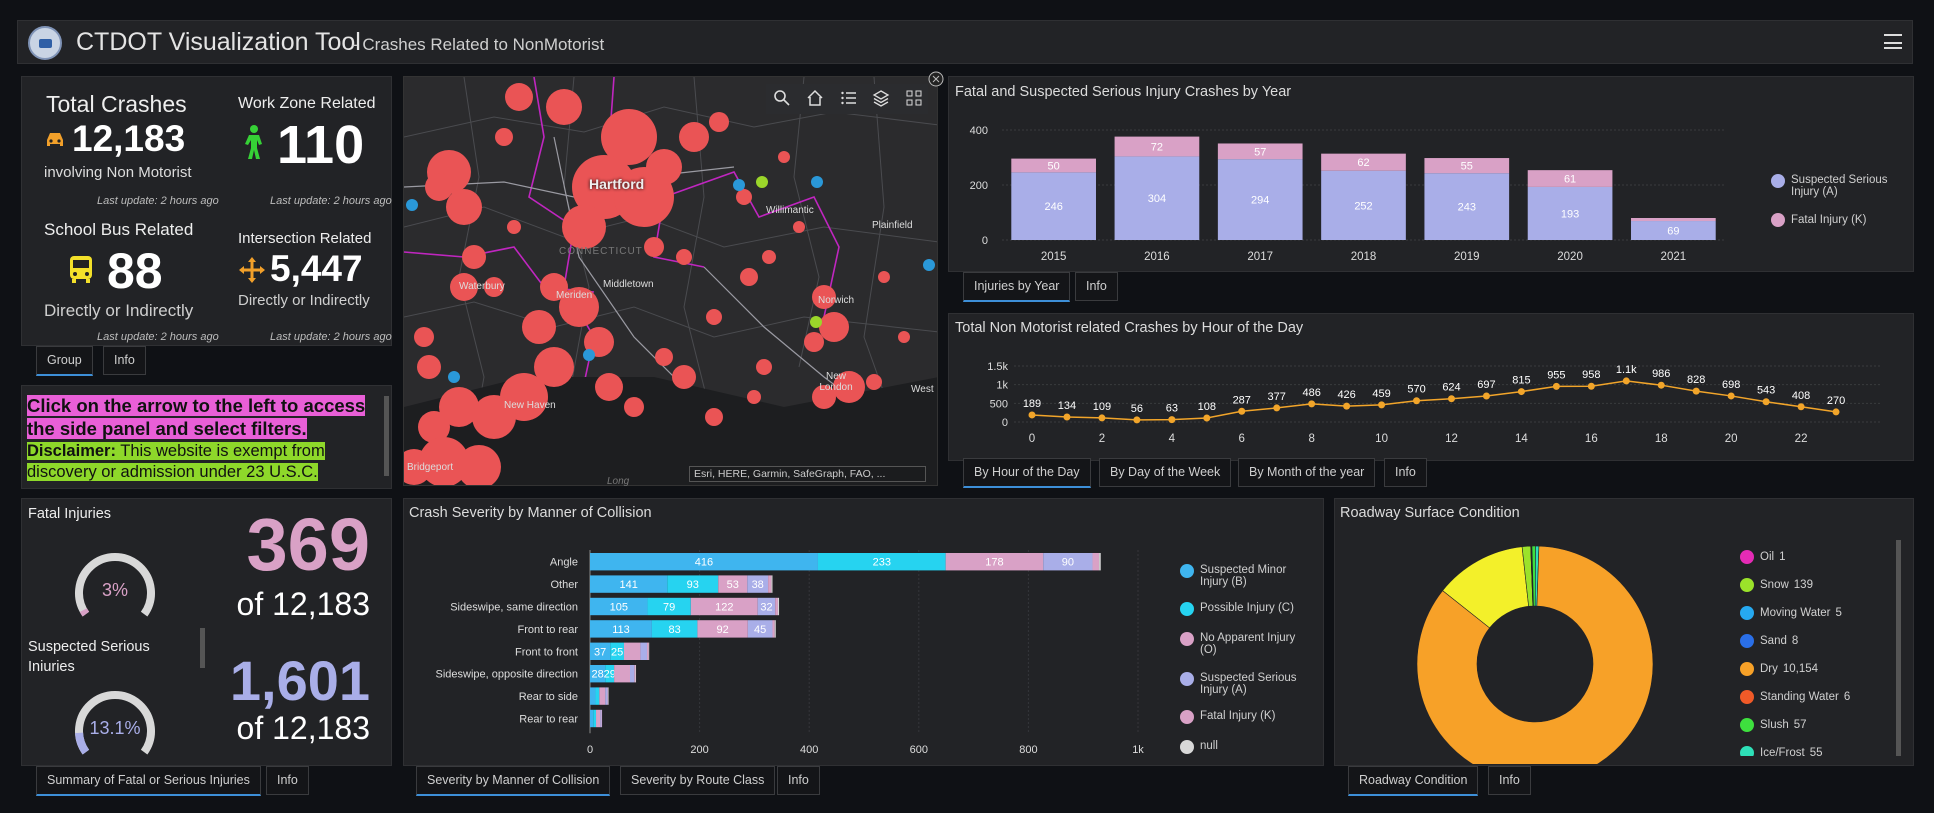 This screenshot has width=1934, height=813. What do you see at coordinates (1165, 472) in the screenshot?
I see `tab-by-day-of-week: By Day of the Week` at bounding box center [1165, 472].